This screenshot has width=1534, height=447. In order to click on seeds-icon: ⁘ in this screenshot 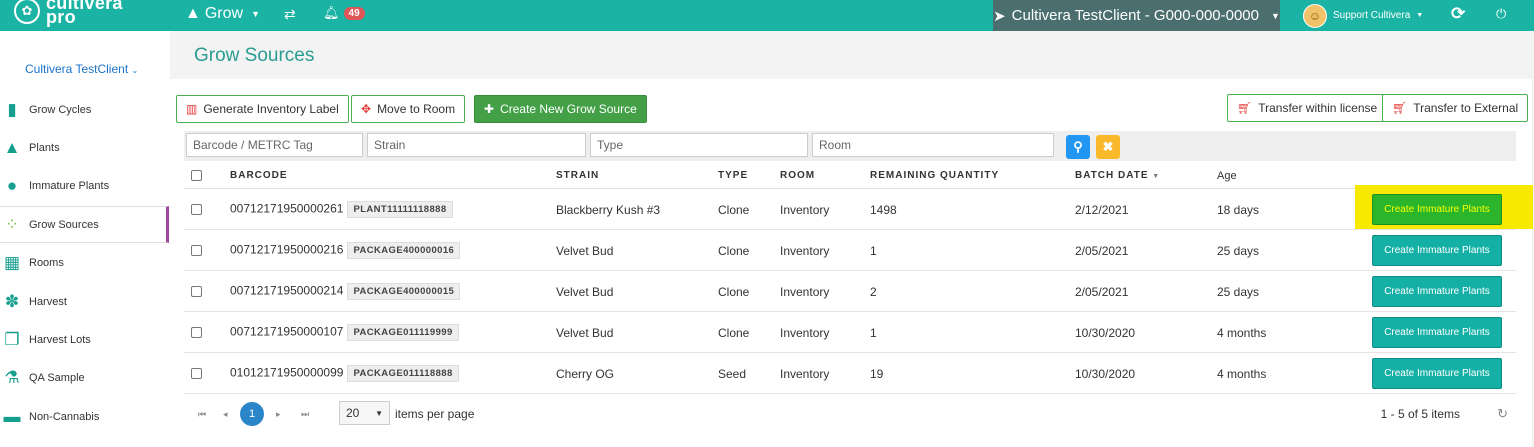, I will do `click(12, 224)`.